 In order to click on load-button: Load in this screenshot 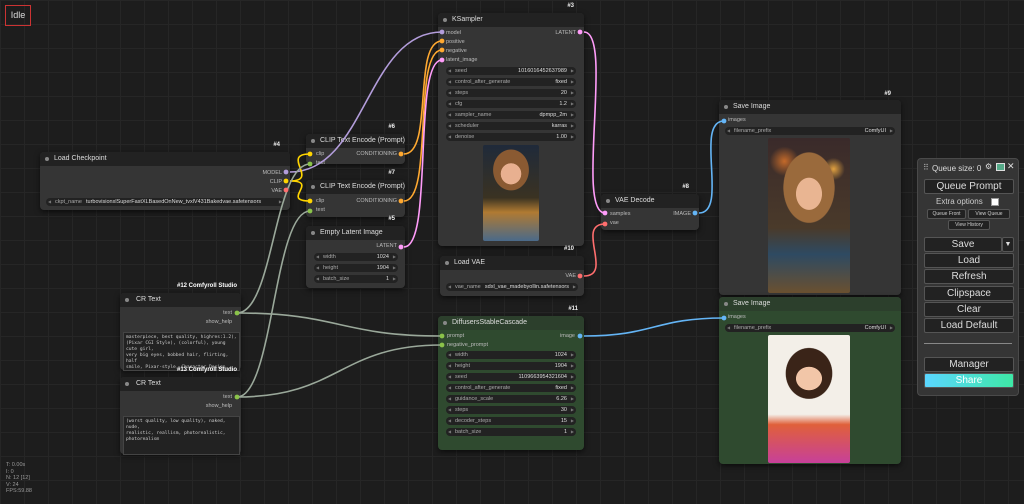, I will do `click(969, 260)`.